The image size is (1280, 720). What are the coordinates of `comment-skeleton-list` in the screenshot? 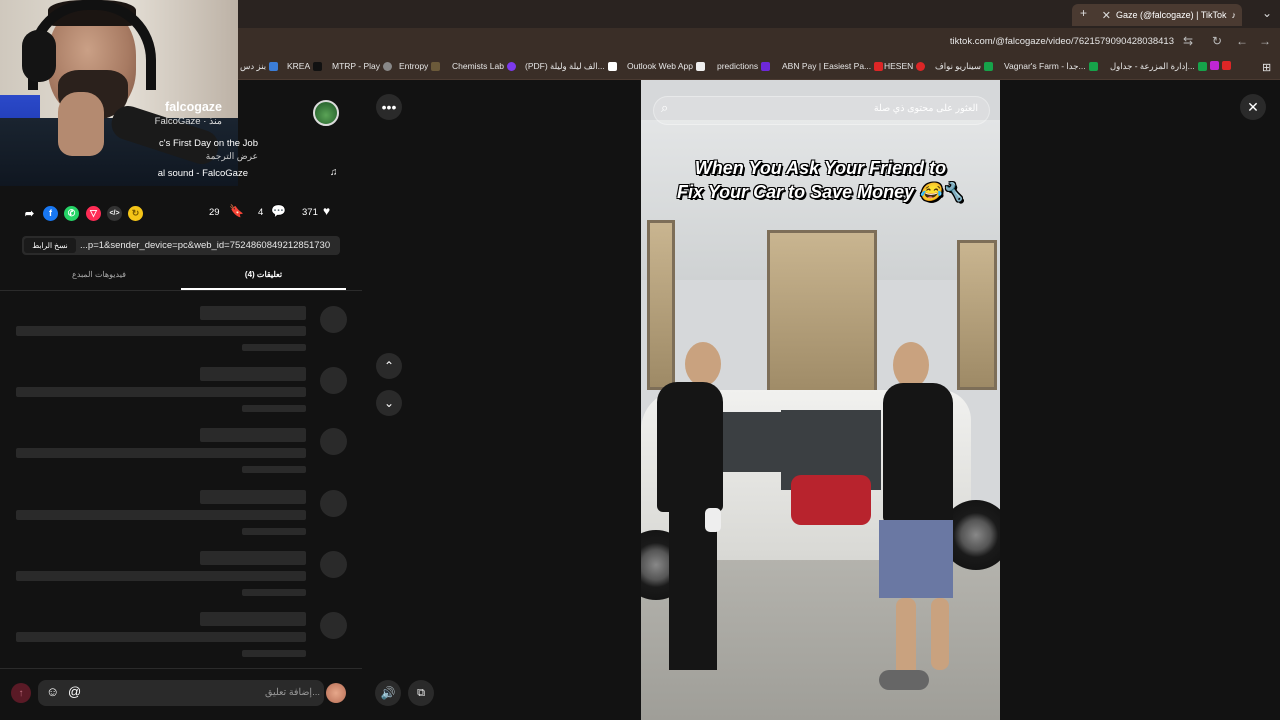 It's located at (181, 480).